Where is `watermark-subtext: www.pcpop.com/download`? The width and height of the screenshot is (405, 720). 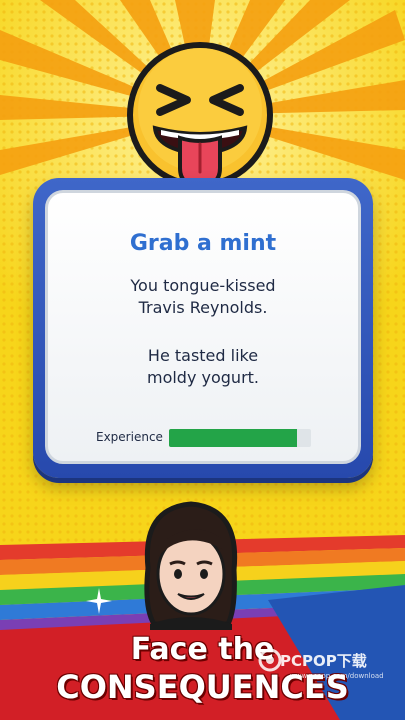
watermark-subtext: www.pcpop.com/download is located at coordinates (337, 676).